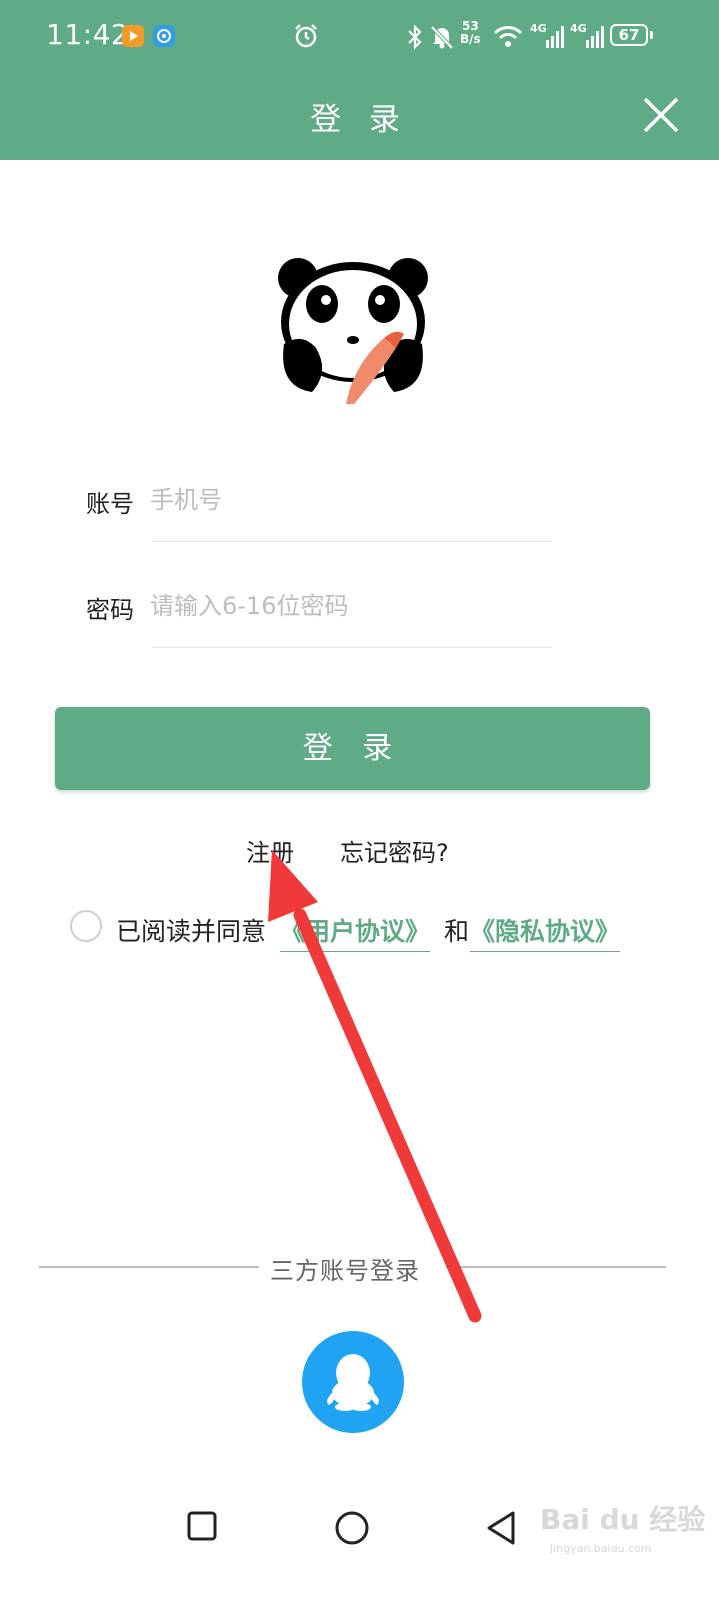  What do you see at coordinates (110, 610) in the screenshot?
I see `password-label: 密码` at bounding box center [110, 610].